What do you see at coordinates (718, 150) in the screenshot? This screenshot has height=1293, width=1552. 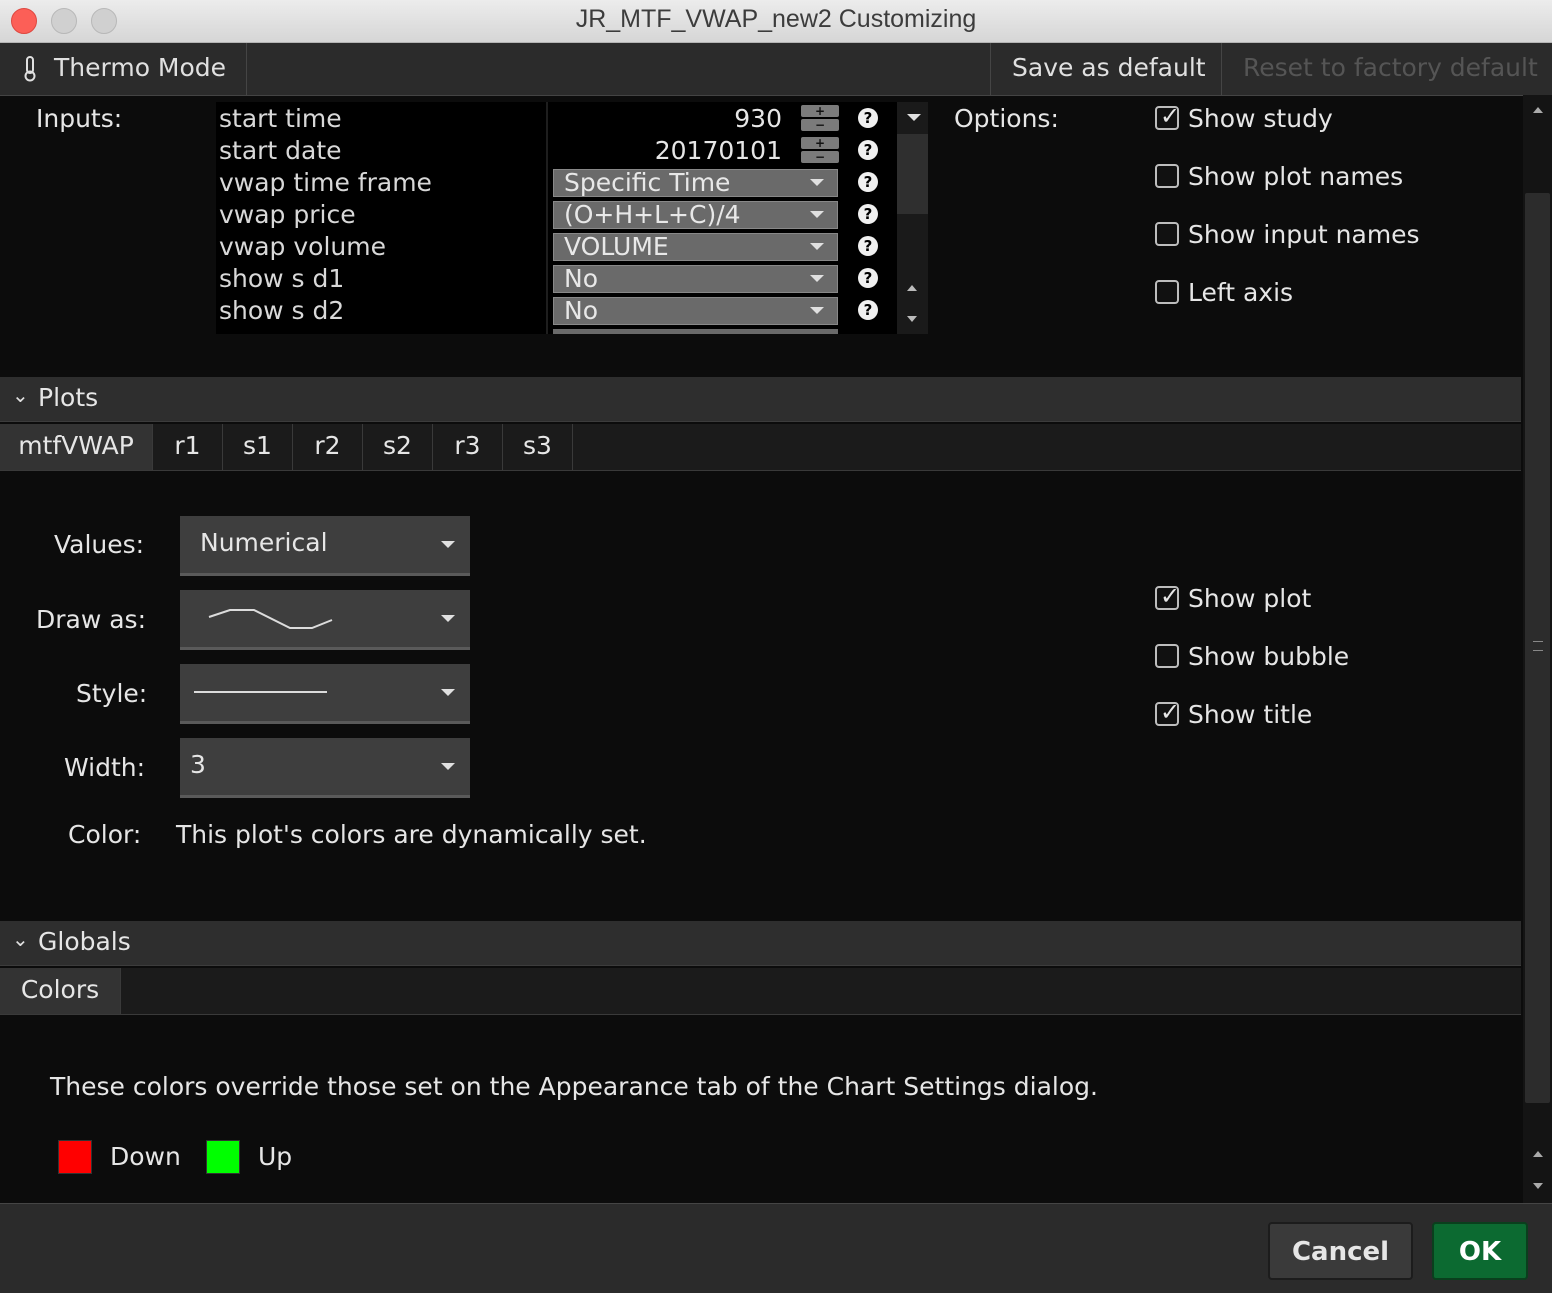 I see `start-date-field: 20170101` at bounding box center [718, 150].